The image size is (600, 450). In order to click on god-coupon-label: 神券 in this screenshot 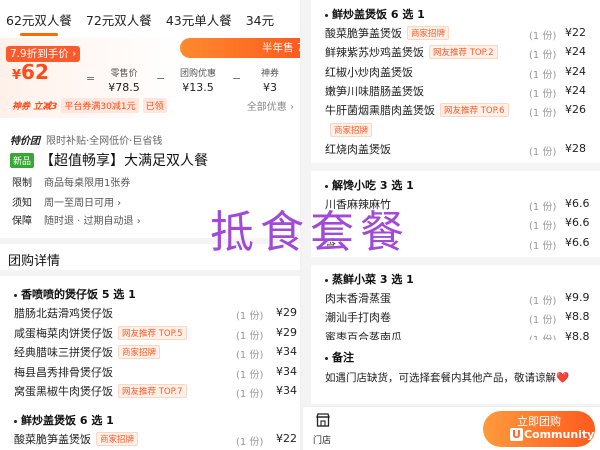, I will do `click(269, 74)`.